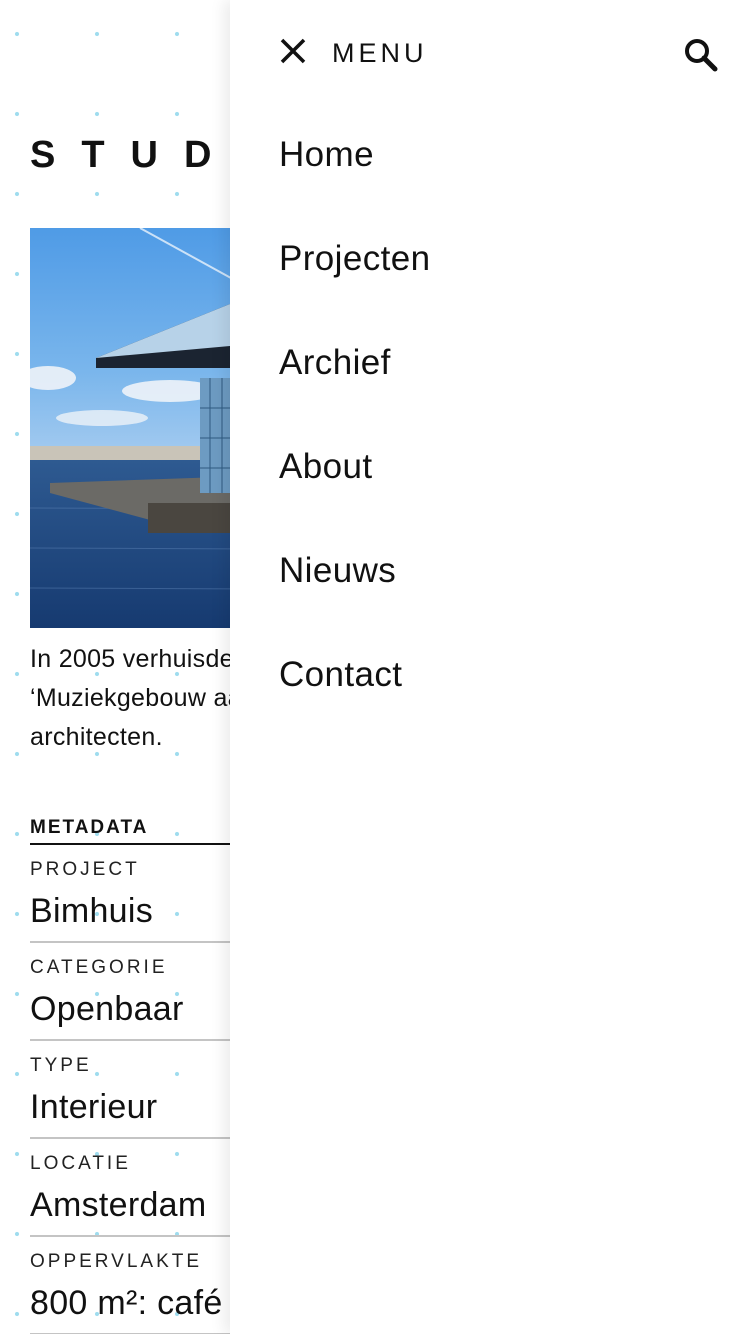 This screenshot has height=1334, width=750. What do you see at coordinates (126, 1303) in the screenshot?
I see `metadata-value: 800 m²: café` at bounding box center [126, 1303].